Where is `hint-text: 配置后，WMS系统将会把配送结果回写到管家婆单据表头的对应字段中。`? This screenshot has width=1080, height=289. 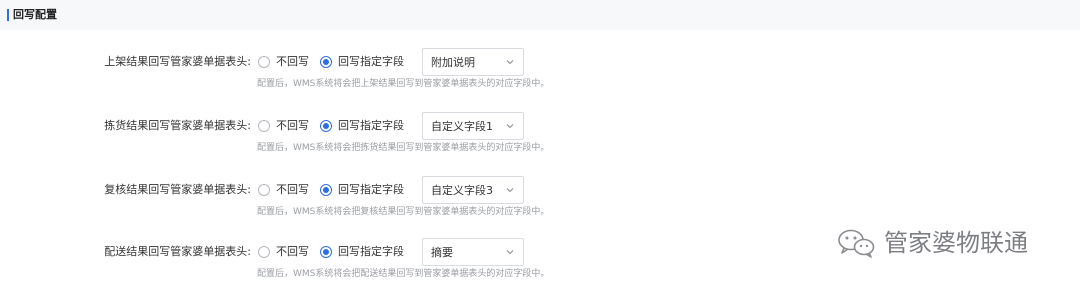 hint-text: 配置后，WMS系统将会把配送结果回写到管家婆单据表头的对应字段中。 is located at coordinates (403, 274).